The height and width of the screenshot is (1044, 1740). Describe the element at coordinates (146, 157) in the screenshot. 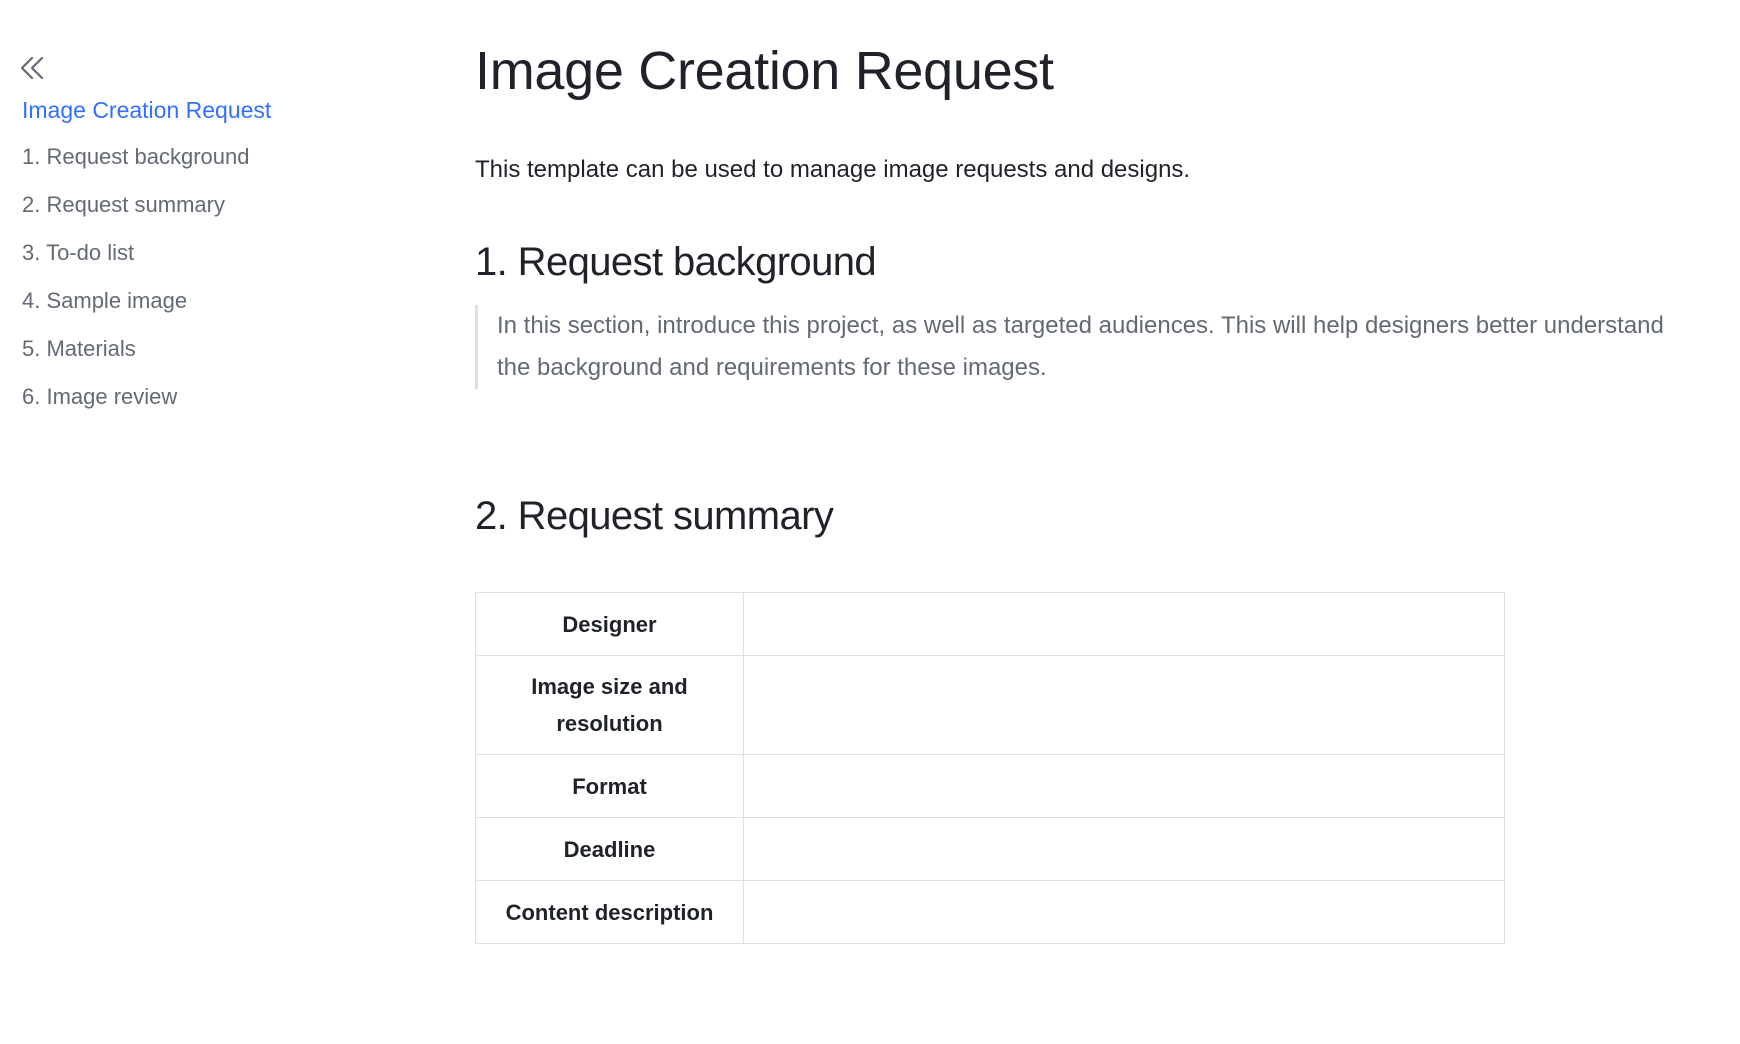

I see `toc-item-request-background: 1. Request background` at that location.